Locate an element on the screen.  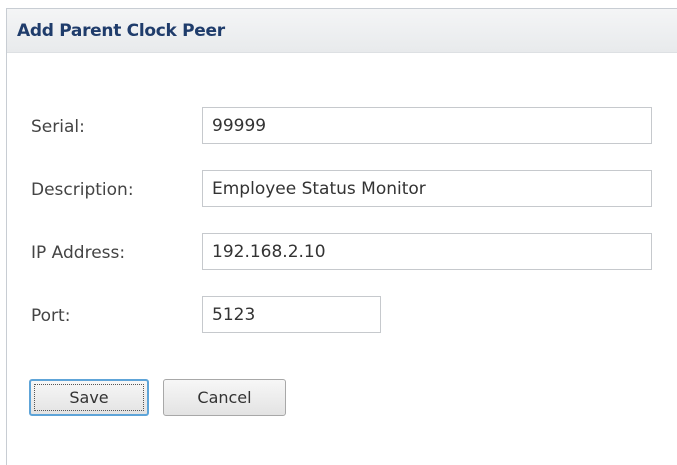
dialog-header: Add Parent Clock Peer is located at coordinates (342, 31).